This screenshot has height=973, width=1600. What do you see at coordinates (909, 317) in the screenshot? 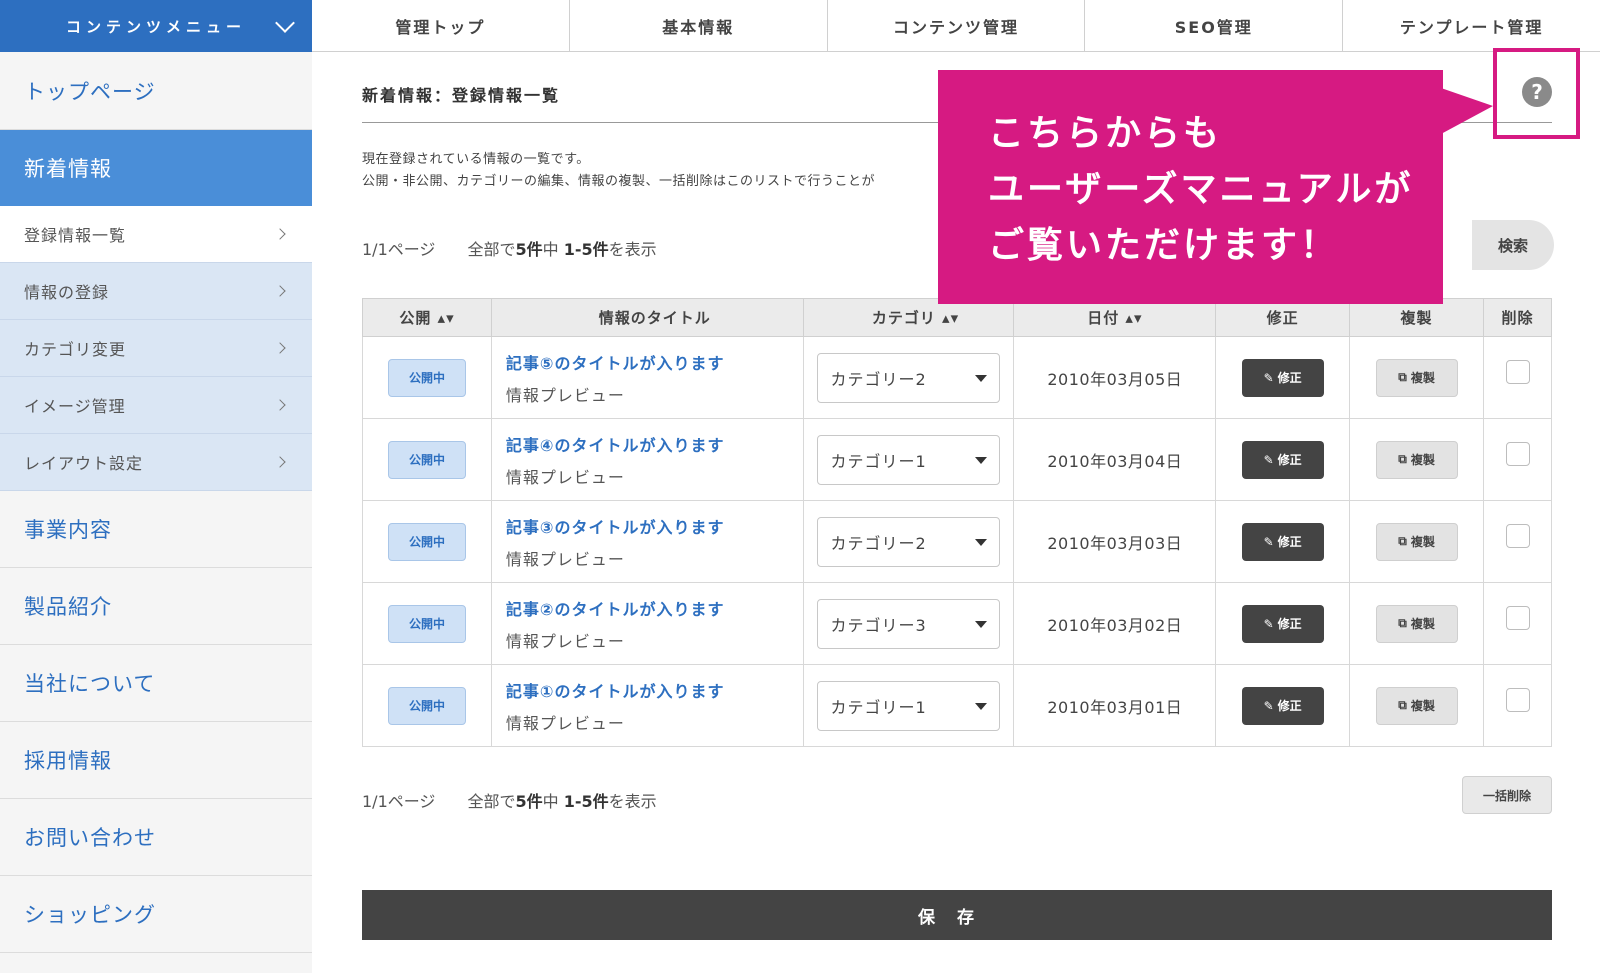
I see `column-header-category: カテゴリ ▴▾` at bounding box center [909, 317].